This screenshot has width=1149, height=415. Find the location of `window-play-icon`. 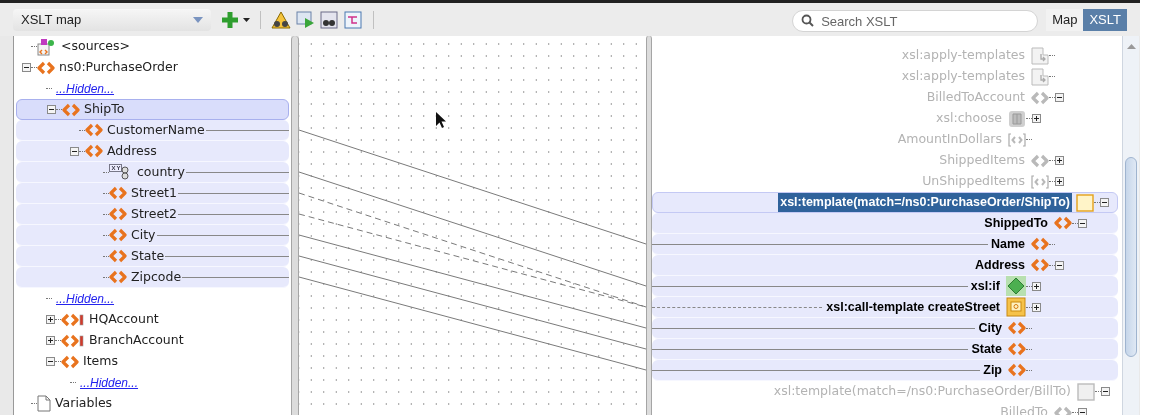

window-play-icon is located at coordinates (305, 19).